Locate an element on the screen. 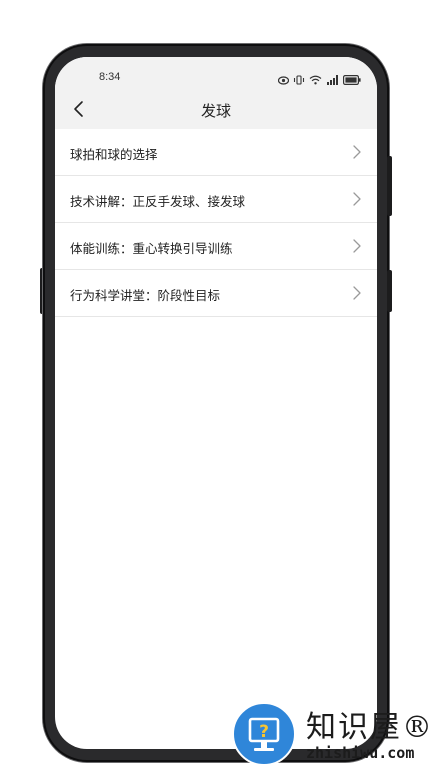 This screenshot has width=432, height=768. list-item-equipment: 球拍和球的选择 is located at coordinates (216, 152).